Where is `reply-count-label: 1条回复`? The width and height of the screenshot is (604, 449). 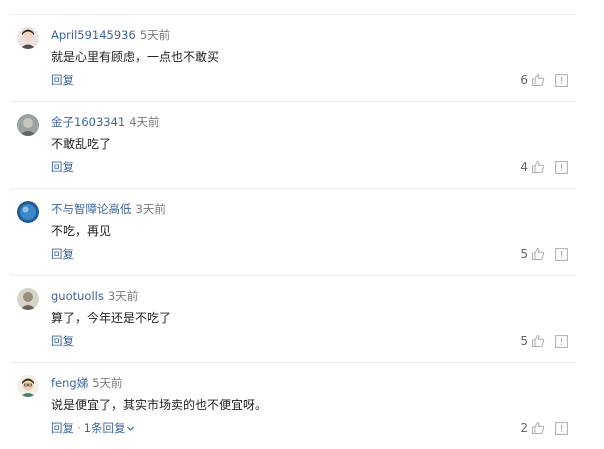
reply-count-label: 1条回复 is located at coordinates (104, 428).